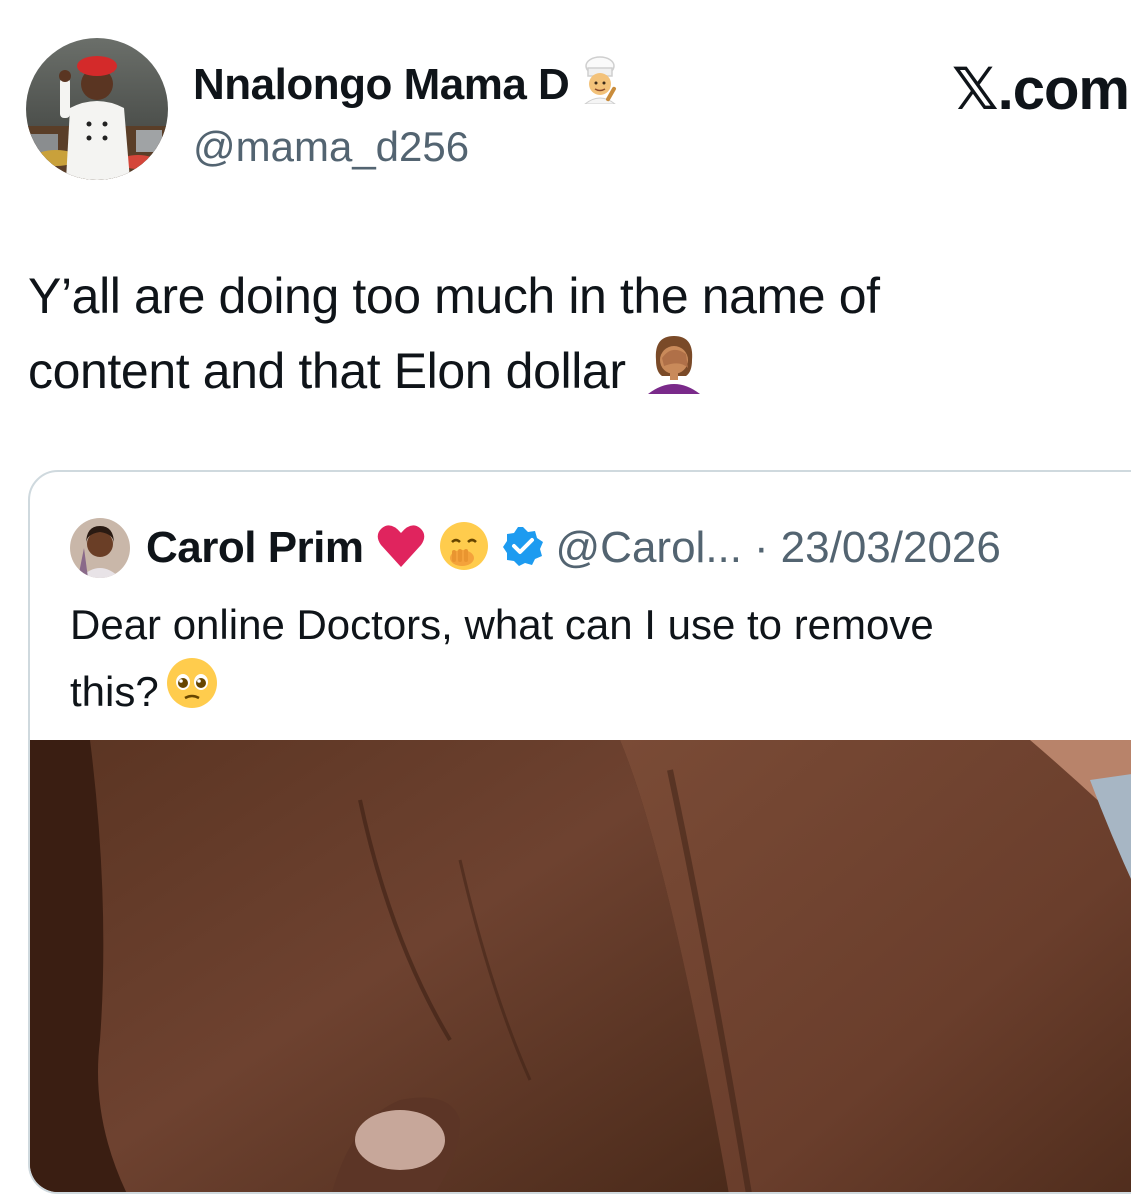  Describe the element at coordinates (381, 84) in the screenshot. I see `author-name-text: Nnalongo Mama D` at that location.